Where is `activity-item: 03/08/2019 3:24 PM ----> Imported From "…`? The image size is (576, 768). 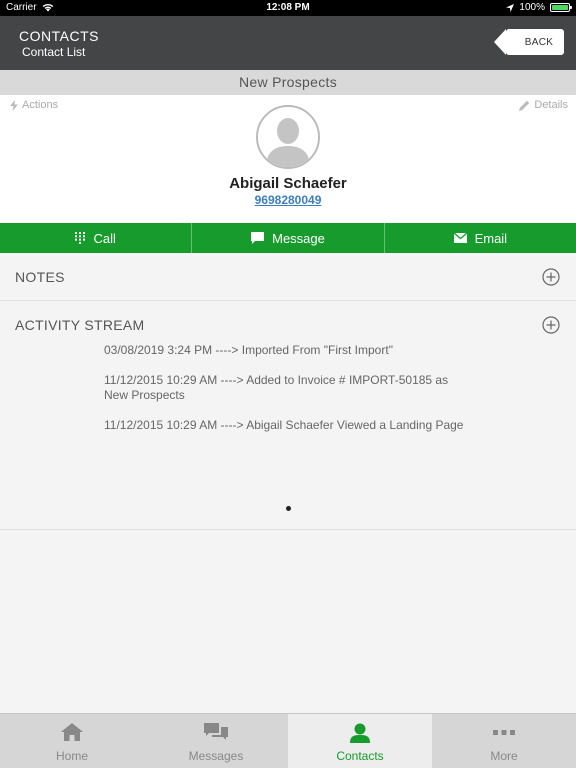
activity-item: 03/08/2019 3:24 PM ----> Imported From "… is located at coordinates (248, 350).